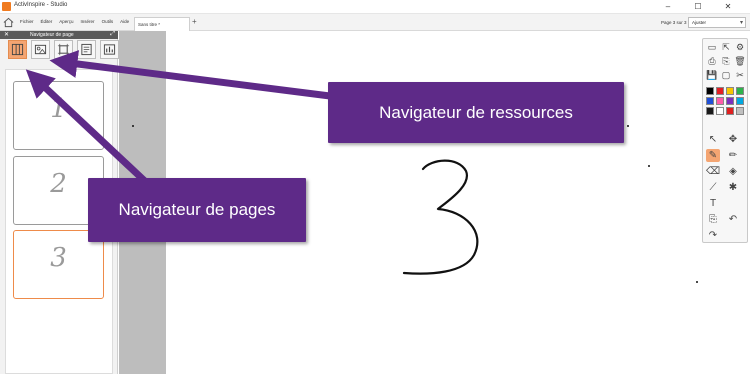 This screenshot has height=374, width=750. Describe the element at coordinates (58, 109) in the screenshot. I see `thumbnail-label: 1` at that location.